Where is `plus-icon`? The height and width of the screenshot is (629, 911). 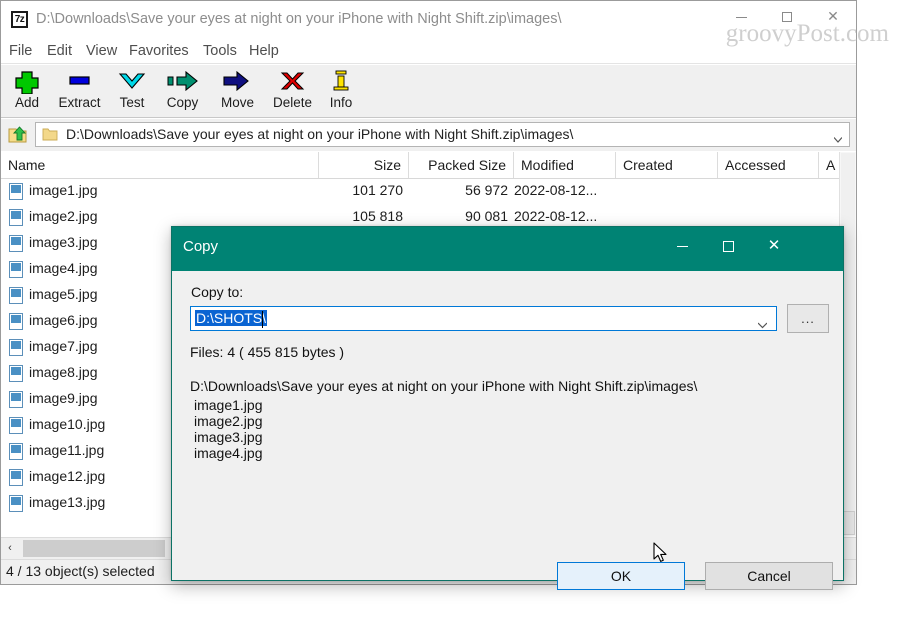
plus-icon is located at coordinates (27, 81).